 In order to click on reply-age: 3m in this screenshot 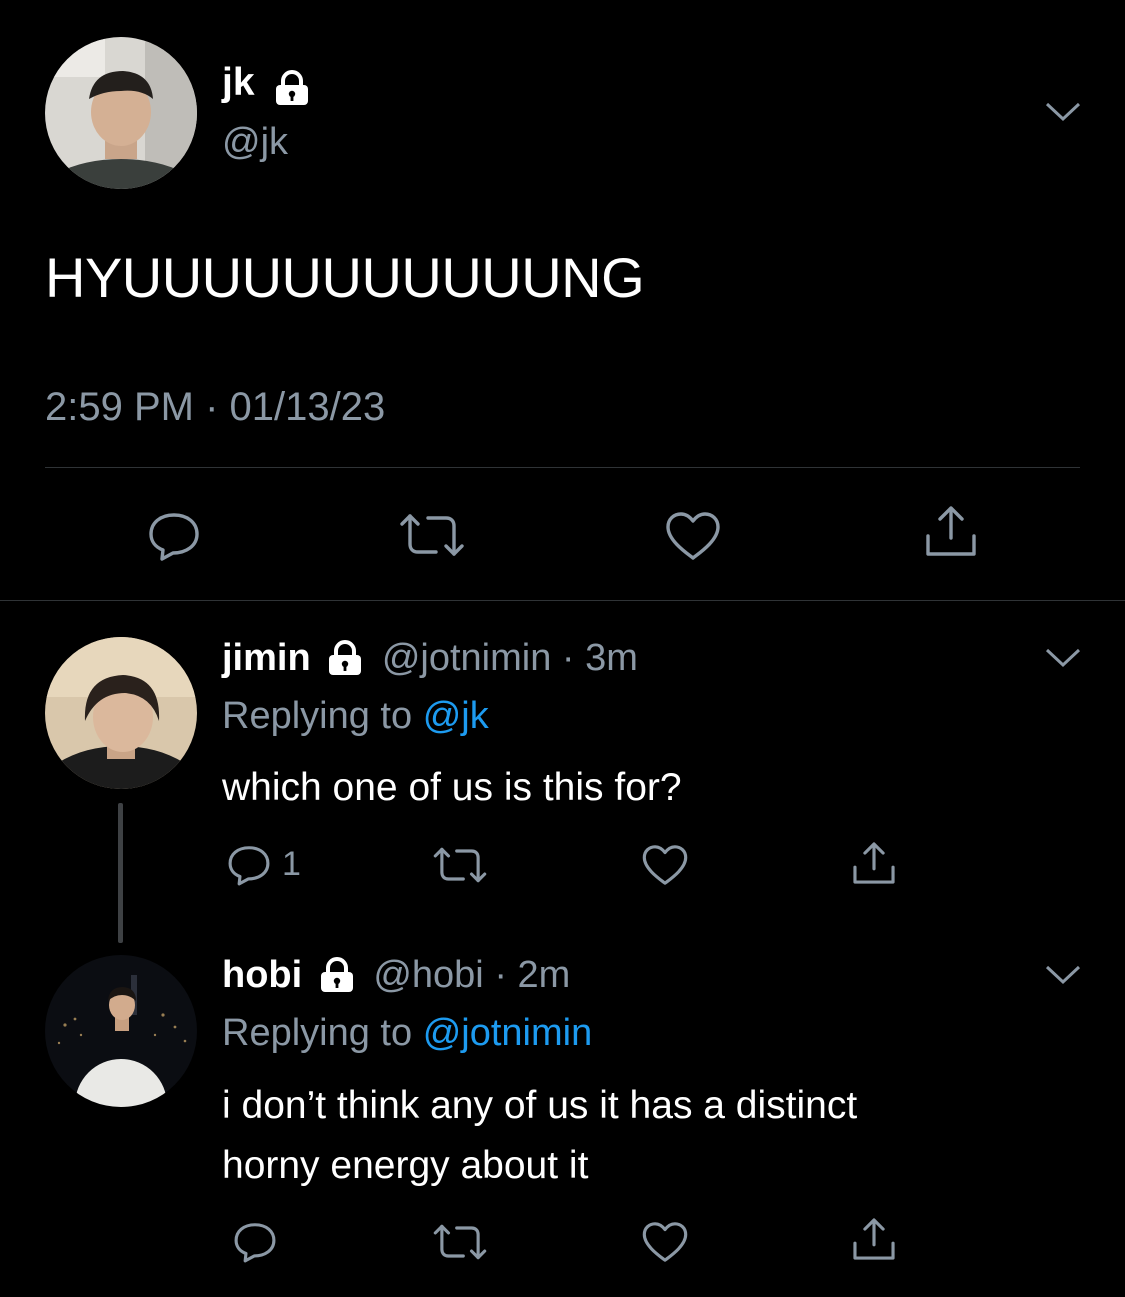, I will do `click(611, 658)`.